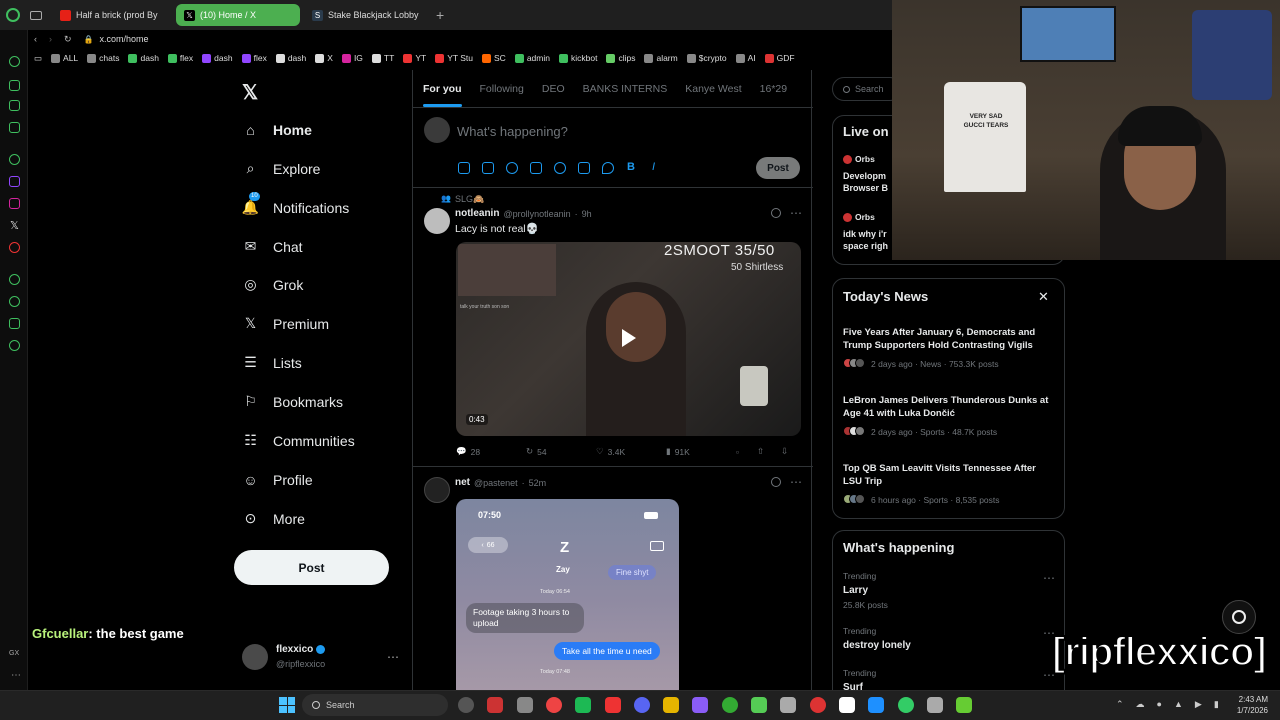 Image resolution: width=1280 pixels, height=720 pixels. I want to click on task-view-icon, so click(466, 705).